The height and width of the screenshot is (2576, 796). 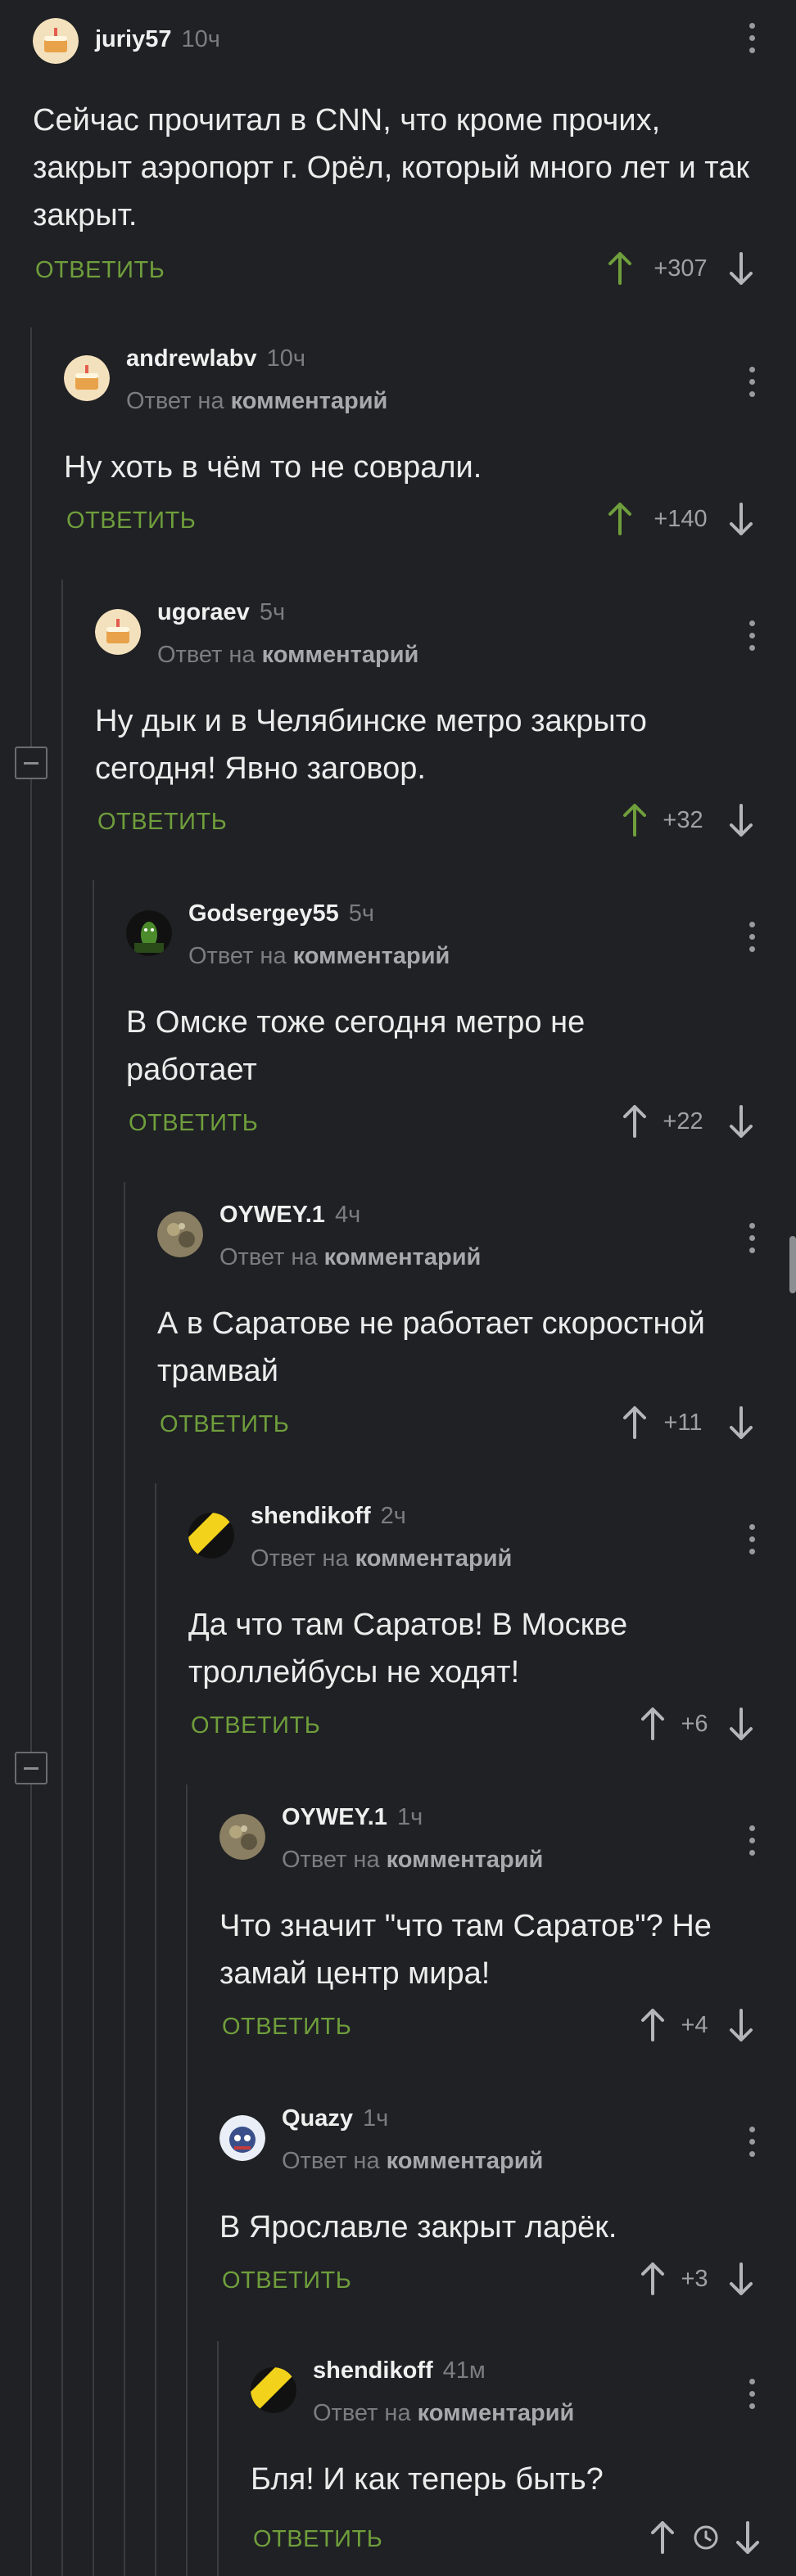 What do you see at coordinates (290, 1215) in the screenshot?
I see `username: OYWEY.1 4ч` at bounding box center [290, 1215].